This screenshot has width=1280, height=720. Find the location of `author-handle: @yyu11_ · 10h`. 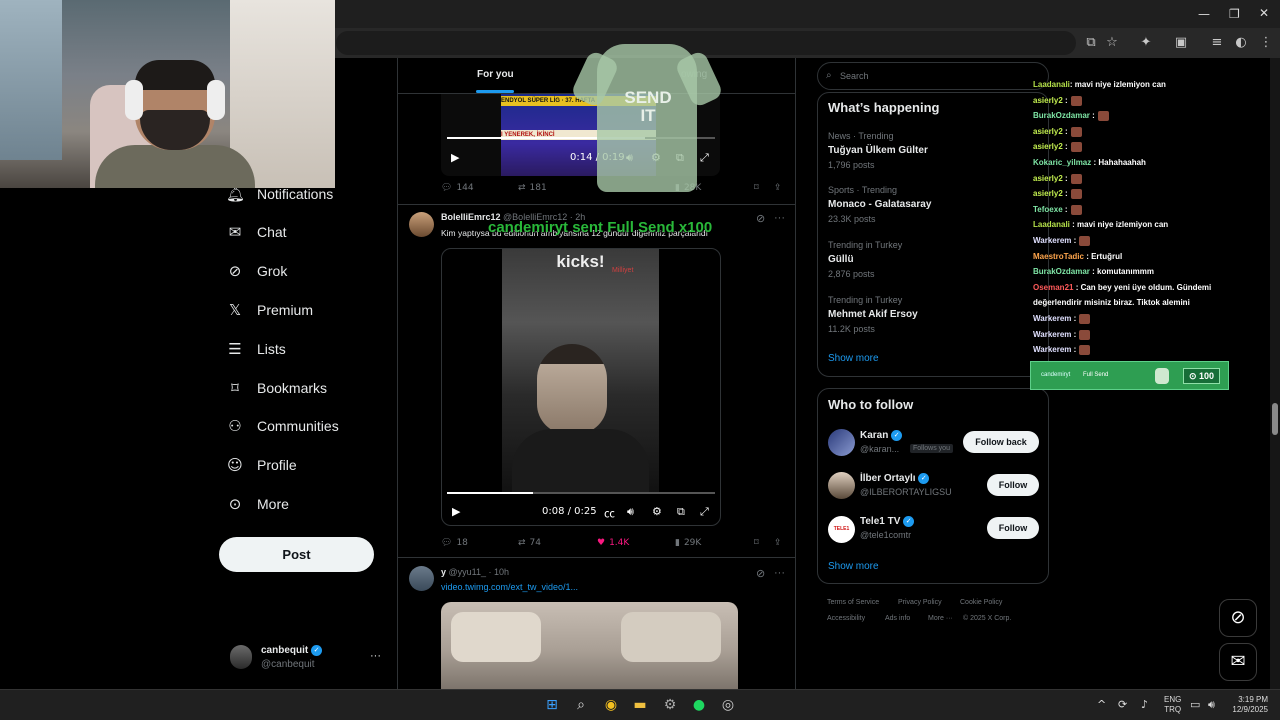

author-handle: @yyu11_ · 10h is located at coordinates (479, 572).